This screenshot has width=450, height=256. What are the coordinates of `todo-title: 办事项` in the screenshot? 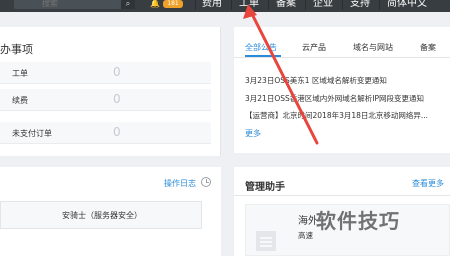 It's located at (16, 49).